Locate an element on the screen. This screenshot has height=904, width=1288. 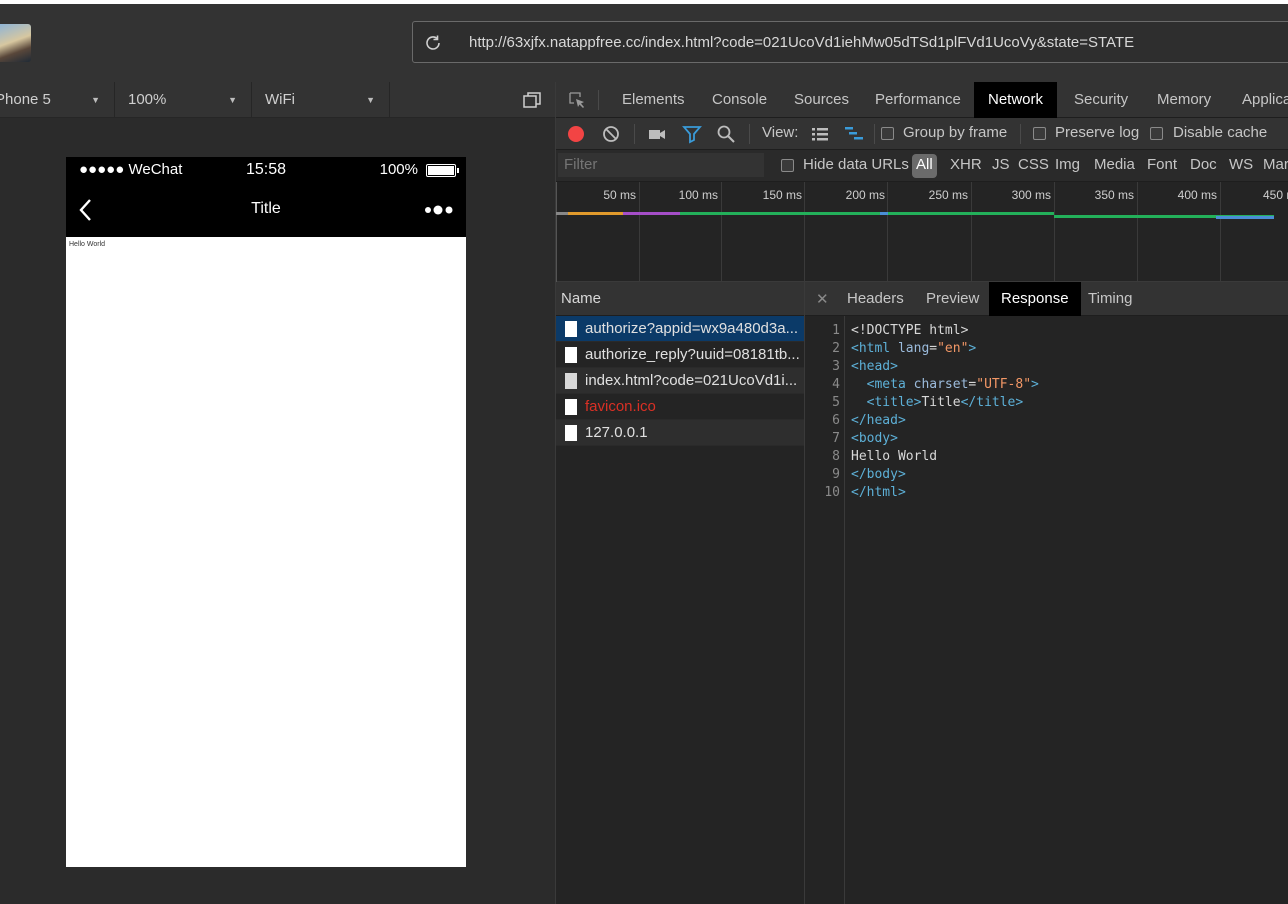
reload-icon is located at coordinates (433, 43).